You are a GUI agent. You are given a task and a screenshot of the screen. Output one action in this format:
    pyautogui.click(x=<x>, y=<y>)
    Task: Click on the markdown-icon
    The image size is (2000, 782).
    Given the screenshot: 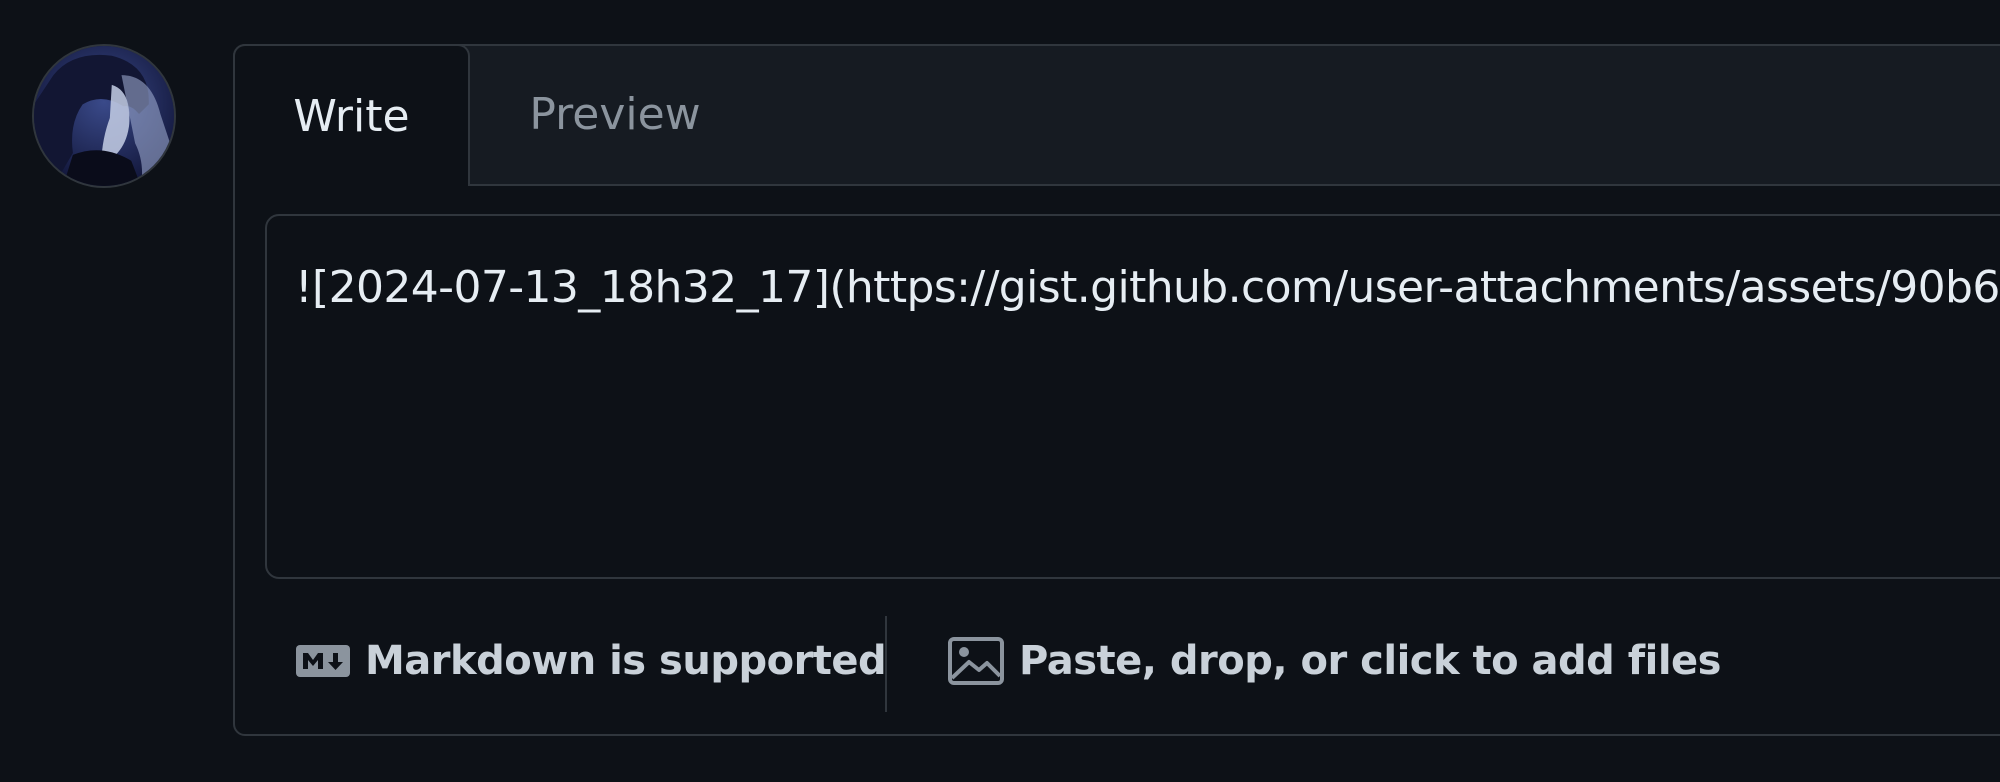 What is the action you would take?
    pyautogui.click(x=323, y=661)
    